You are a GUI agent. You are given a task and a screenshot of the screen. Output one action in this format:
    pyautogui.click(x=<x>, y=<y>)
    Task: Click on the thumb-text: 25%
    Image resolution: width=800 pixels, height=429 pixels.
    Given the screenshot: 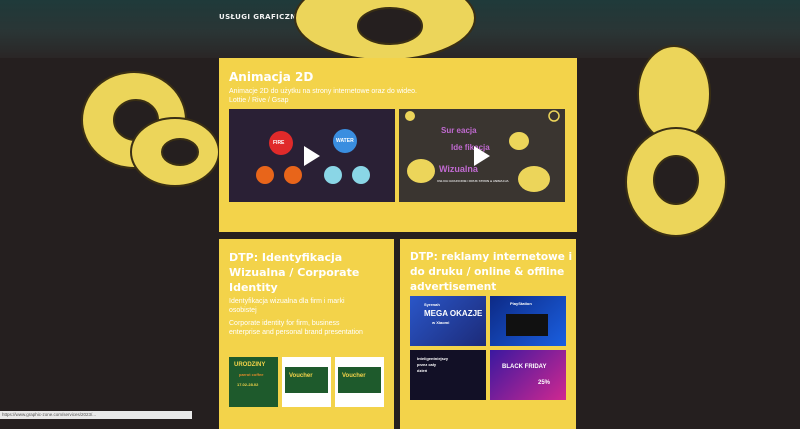 What is the action you would take?
    pyautogui.click(x=544, y=383)
    